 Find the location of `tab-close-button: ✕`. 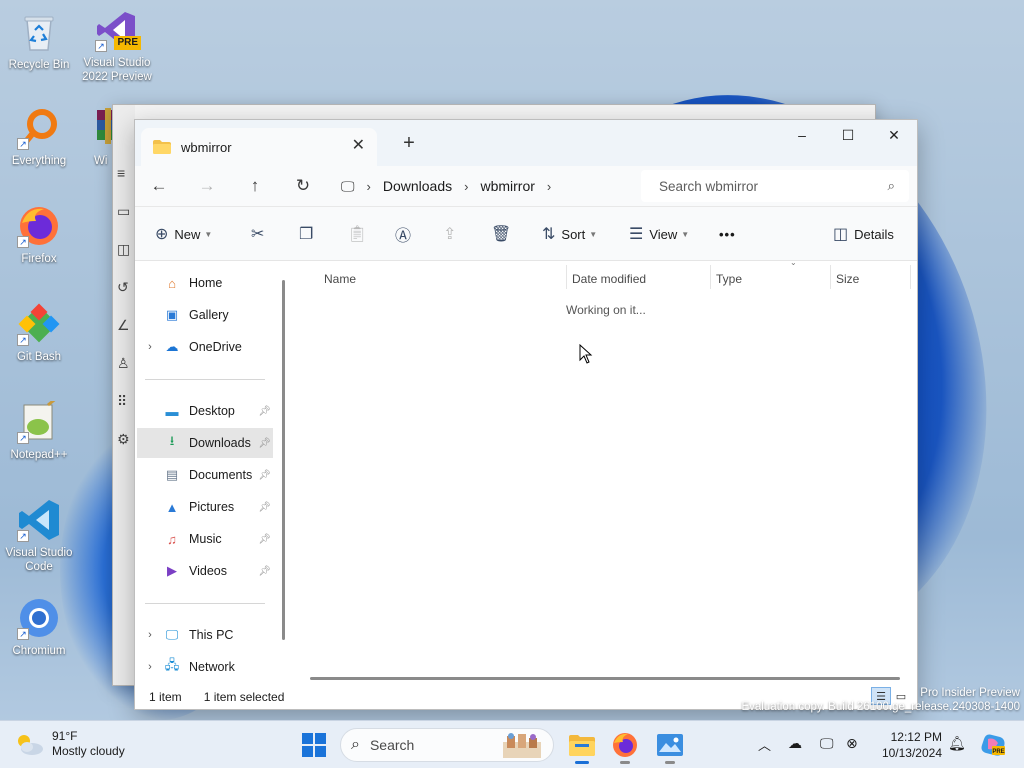

tab-close-button: ✕ is located at coordinates (358, 146).